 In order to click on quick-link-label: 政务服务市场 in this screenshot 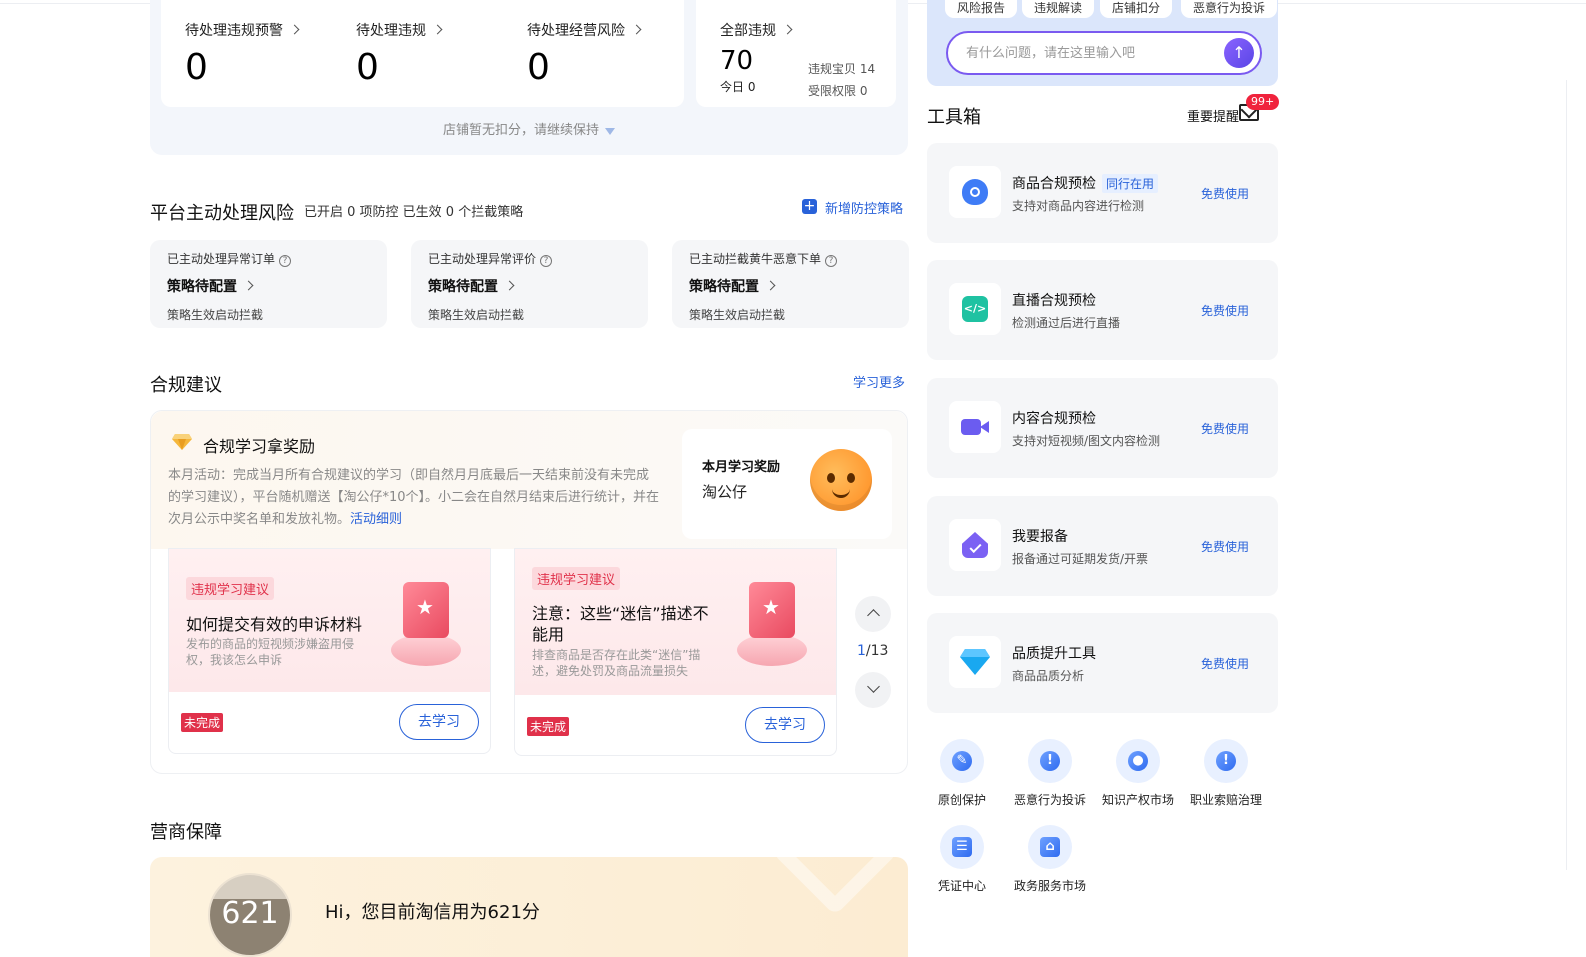, I will do `click(1050, 885)`.